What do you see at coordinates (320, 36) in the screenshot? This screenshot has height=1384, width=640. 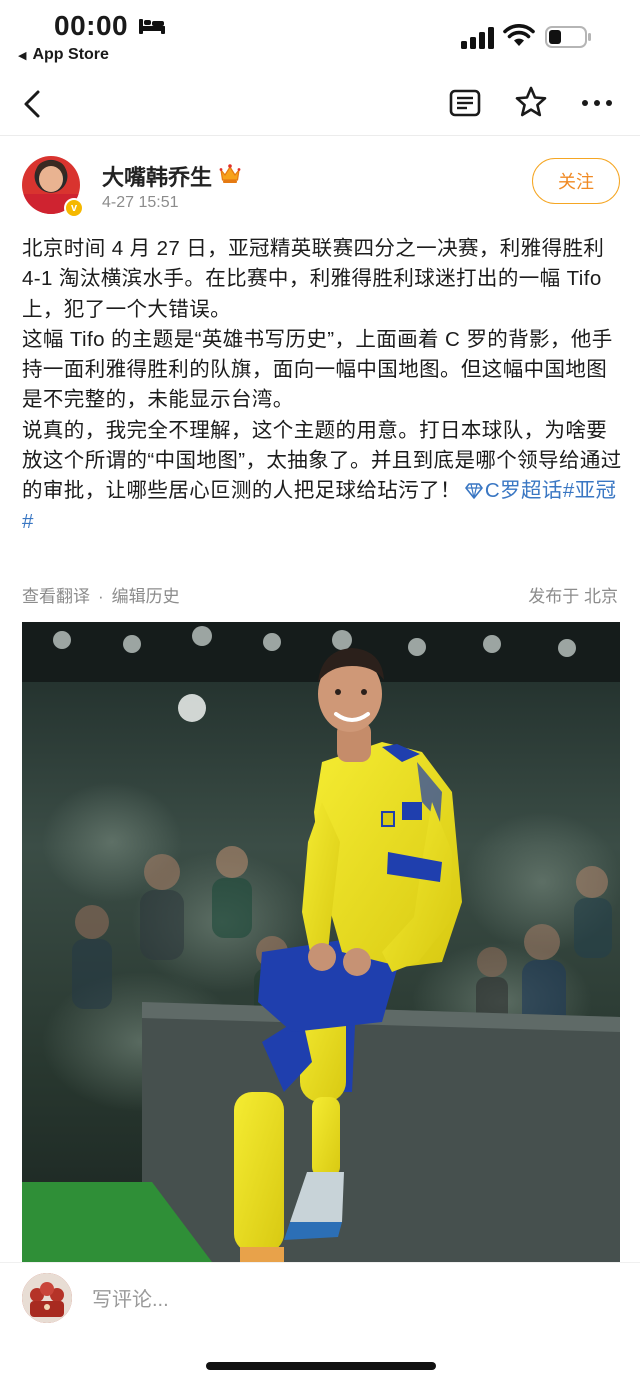 I see `status-bar: 00:00 ◀ App Store` at bounding box center [320, 36].